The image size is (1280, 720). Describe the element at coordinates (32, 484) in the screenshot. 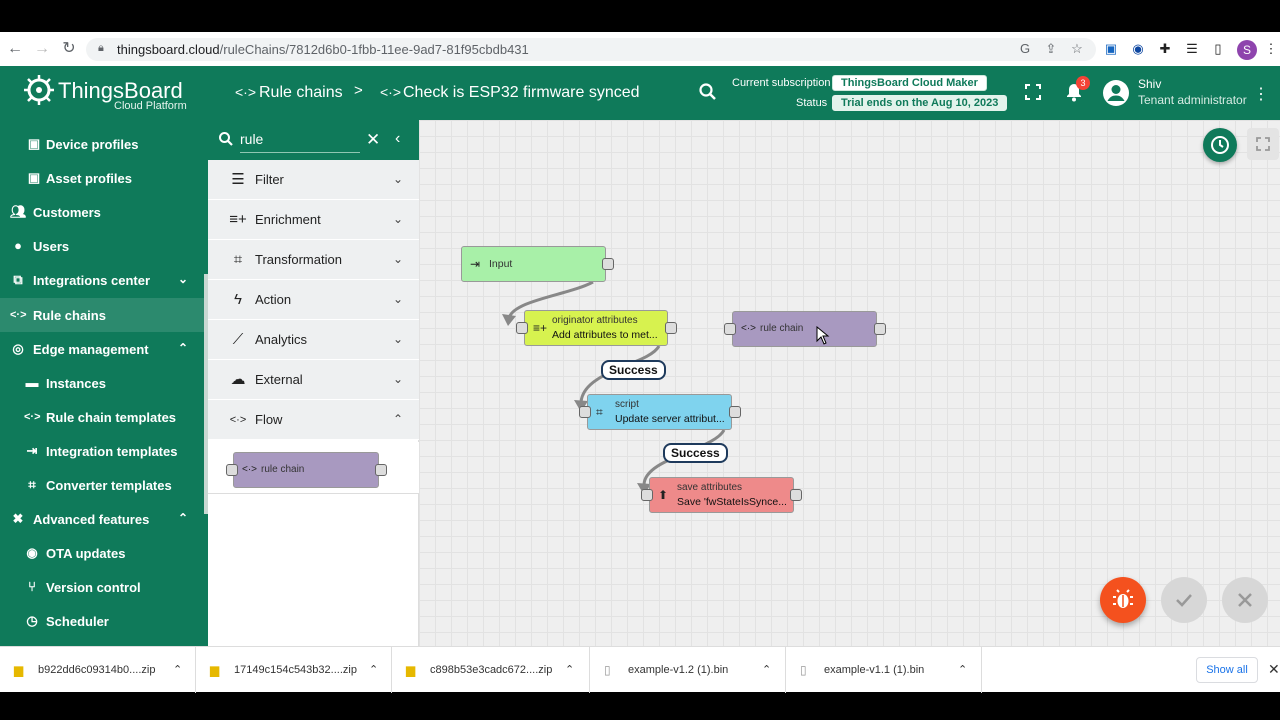

I see `converter-templates-icon: ⌗` at that location.